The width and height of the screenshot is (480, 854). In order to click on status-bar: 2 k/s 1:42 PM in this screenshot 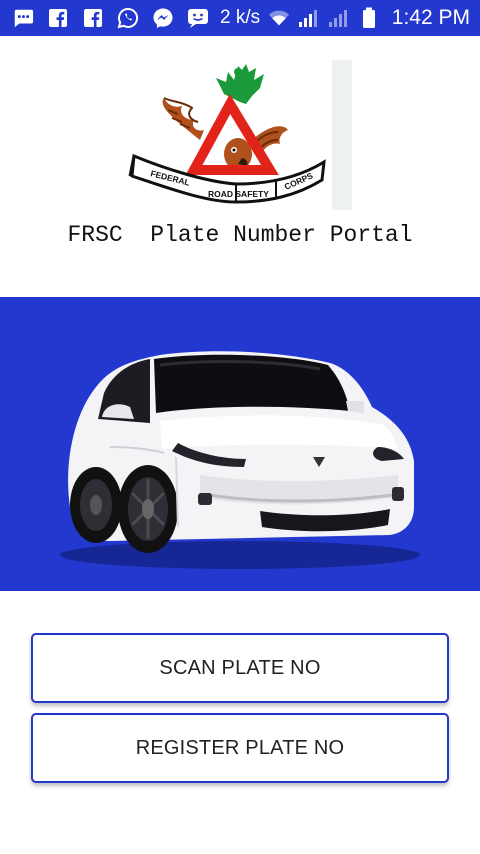, I will do `click(240, 18)`.